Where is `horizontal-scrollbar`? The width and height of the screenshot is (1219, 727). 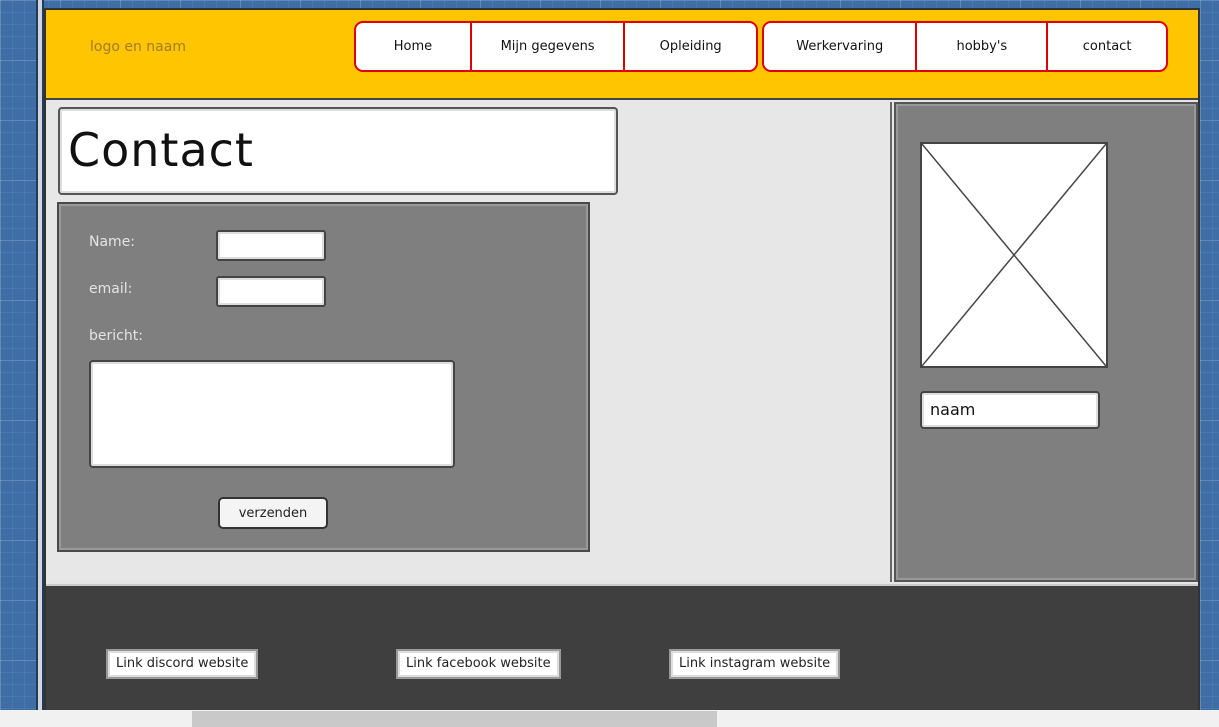 horizontal-scrollbar is located at coordinates (609, 718).